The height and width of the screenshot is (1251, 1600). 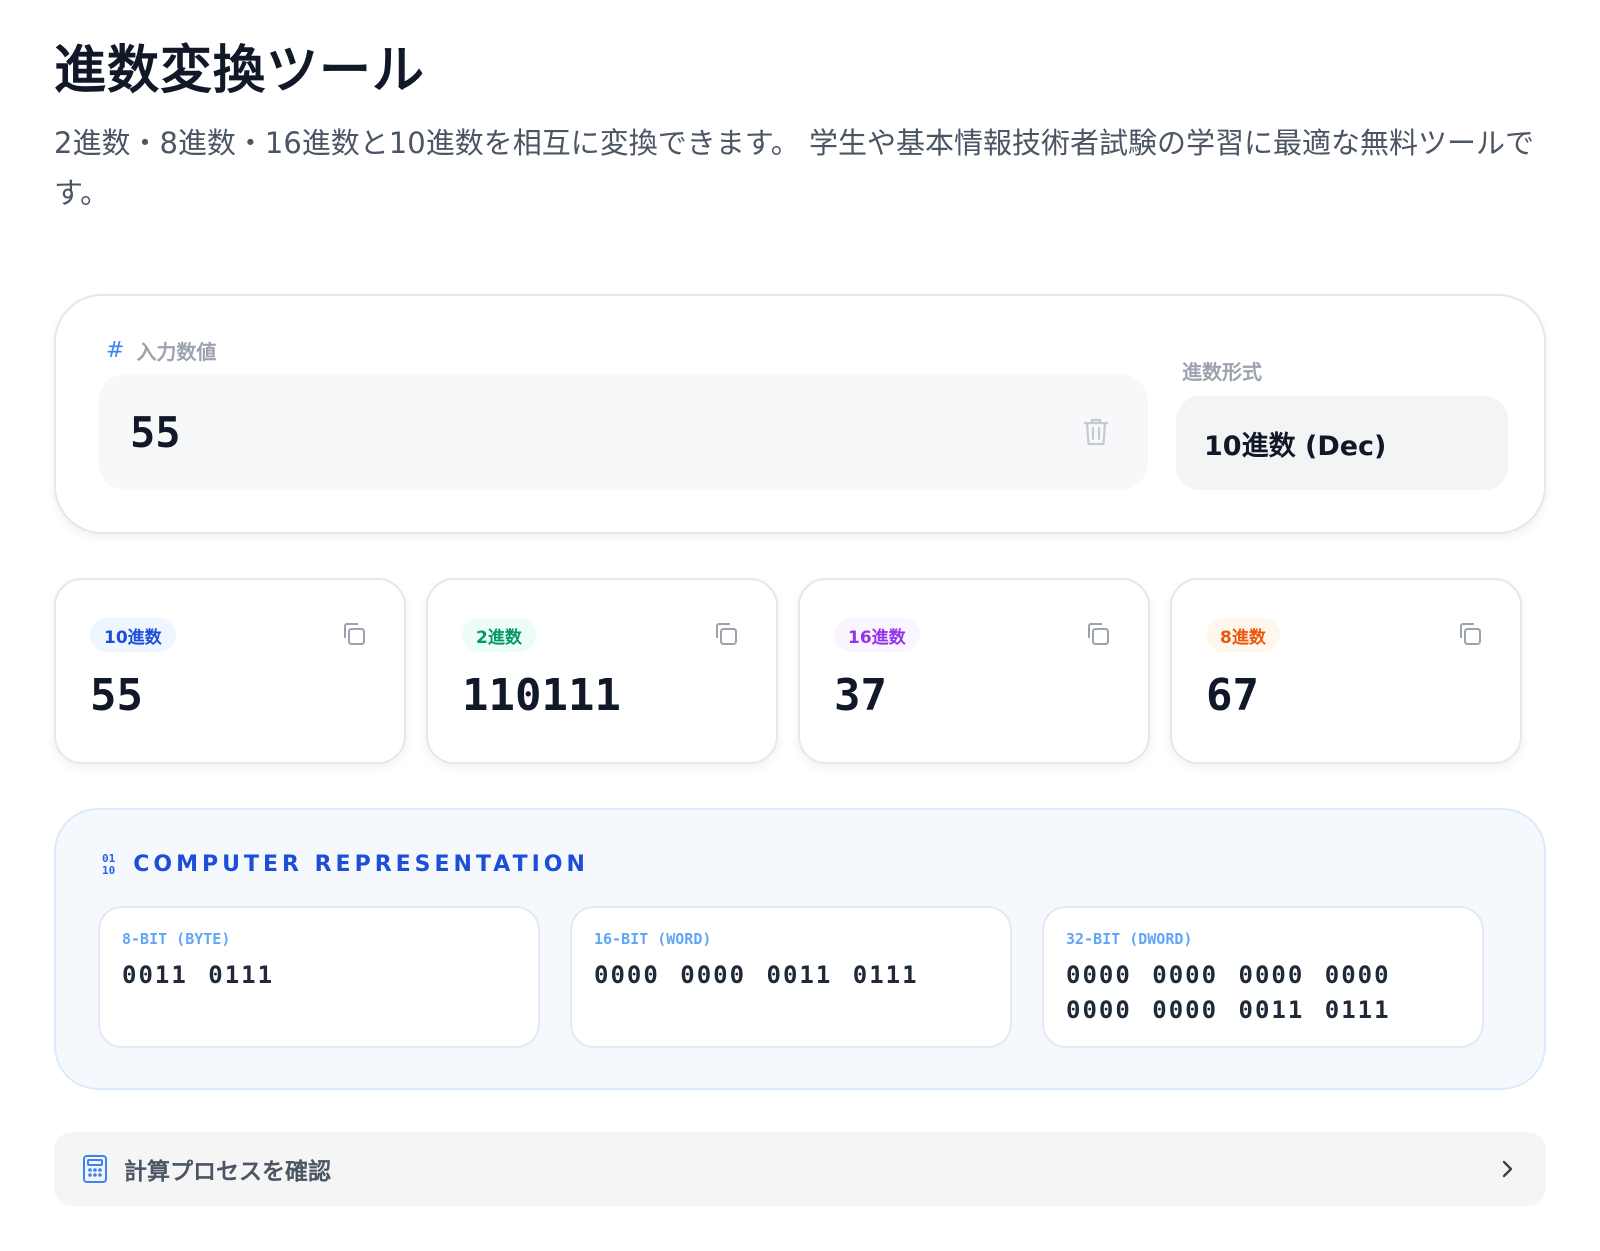 I want to click on result-card-dec: 10進数 55, so click(x=230, y=671).